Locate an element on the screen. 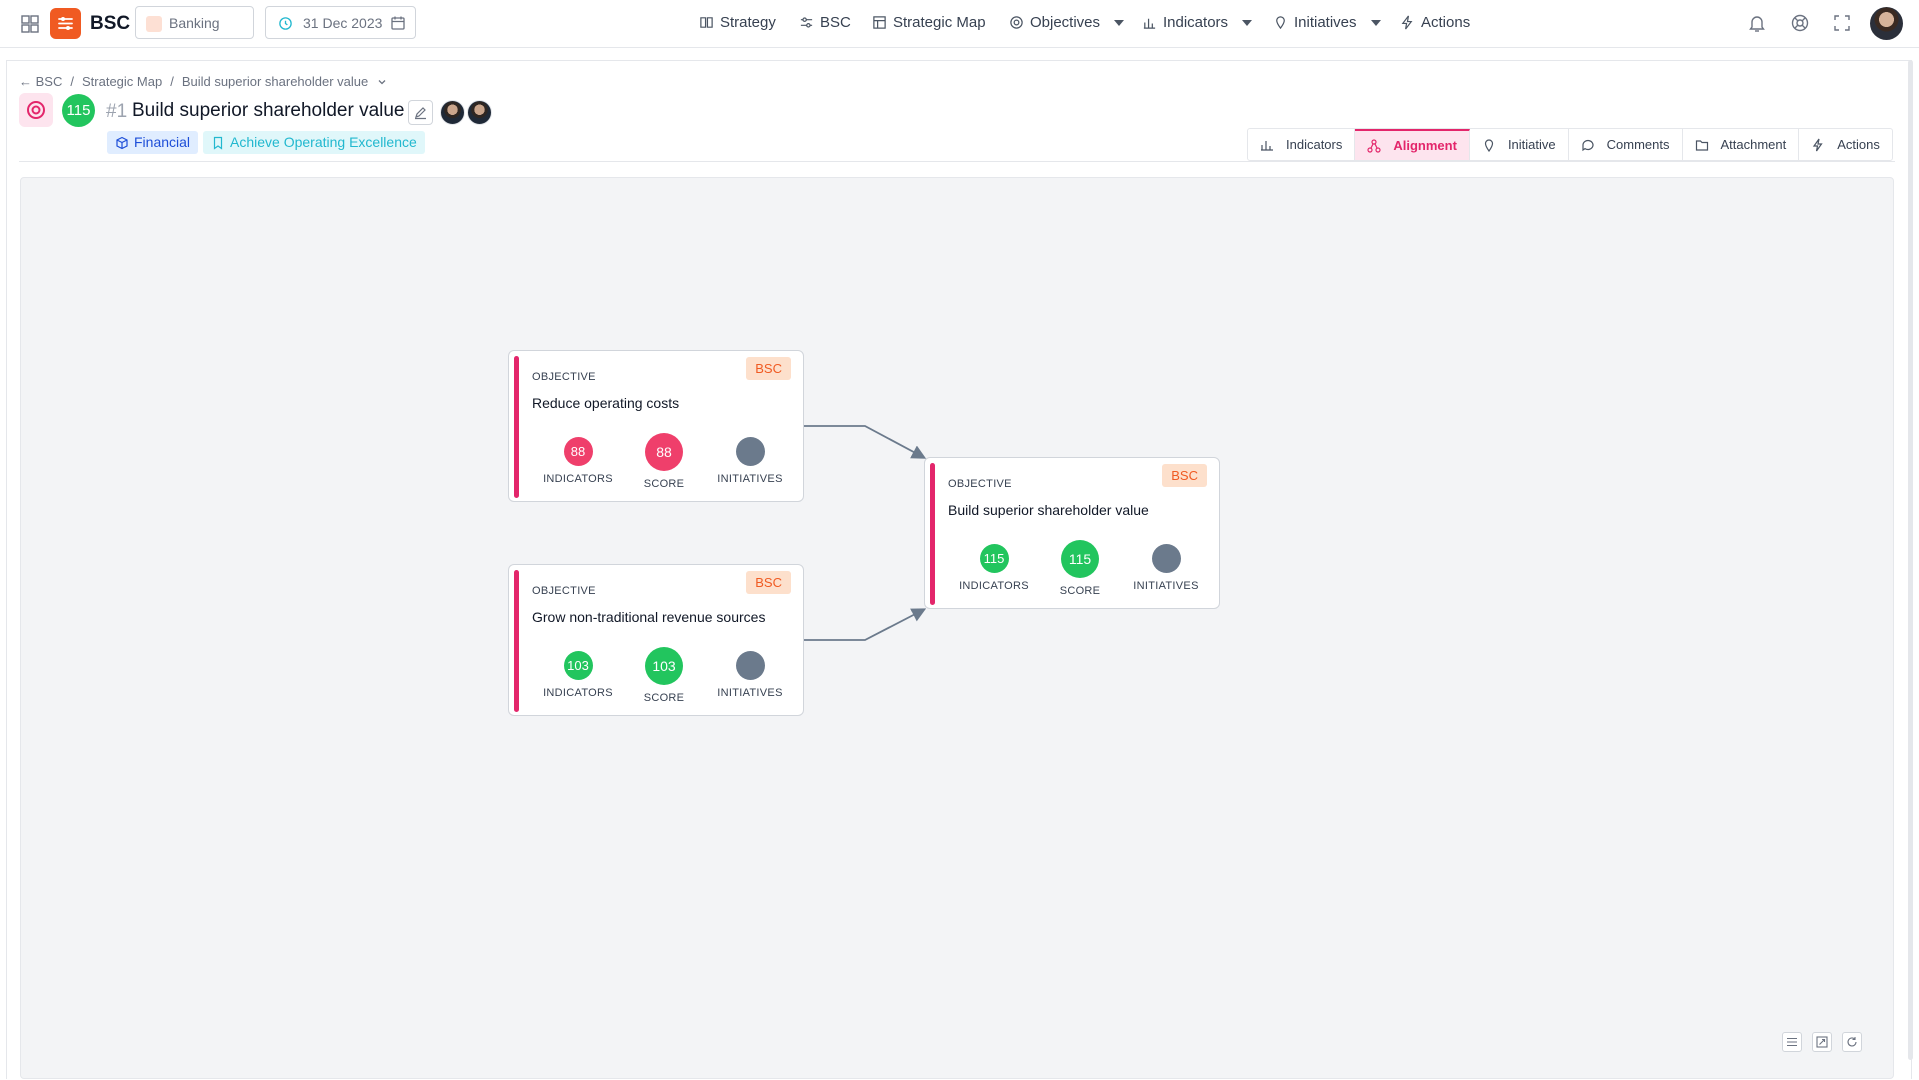 The width and height of the screenshot is (1919, 1080). clock-icon is located at coordinates (285, 23).